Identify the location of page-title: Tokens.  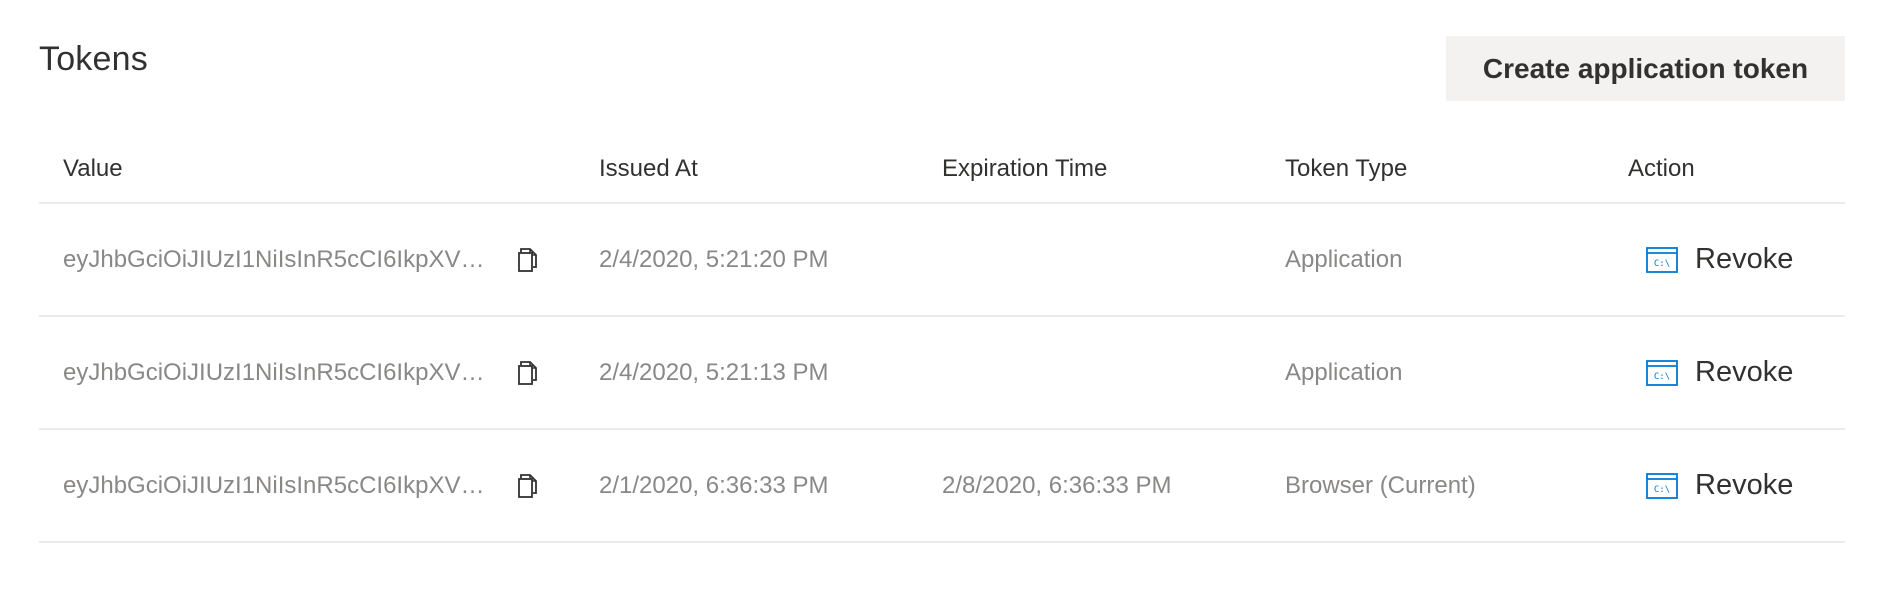
(93, 59).